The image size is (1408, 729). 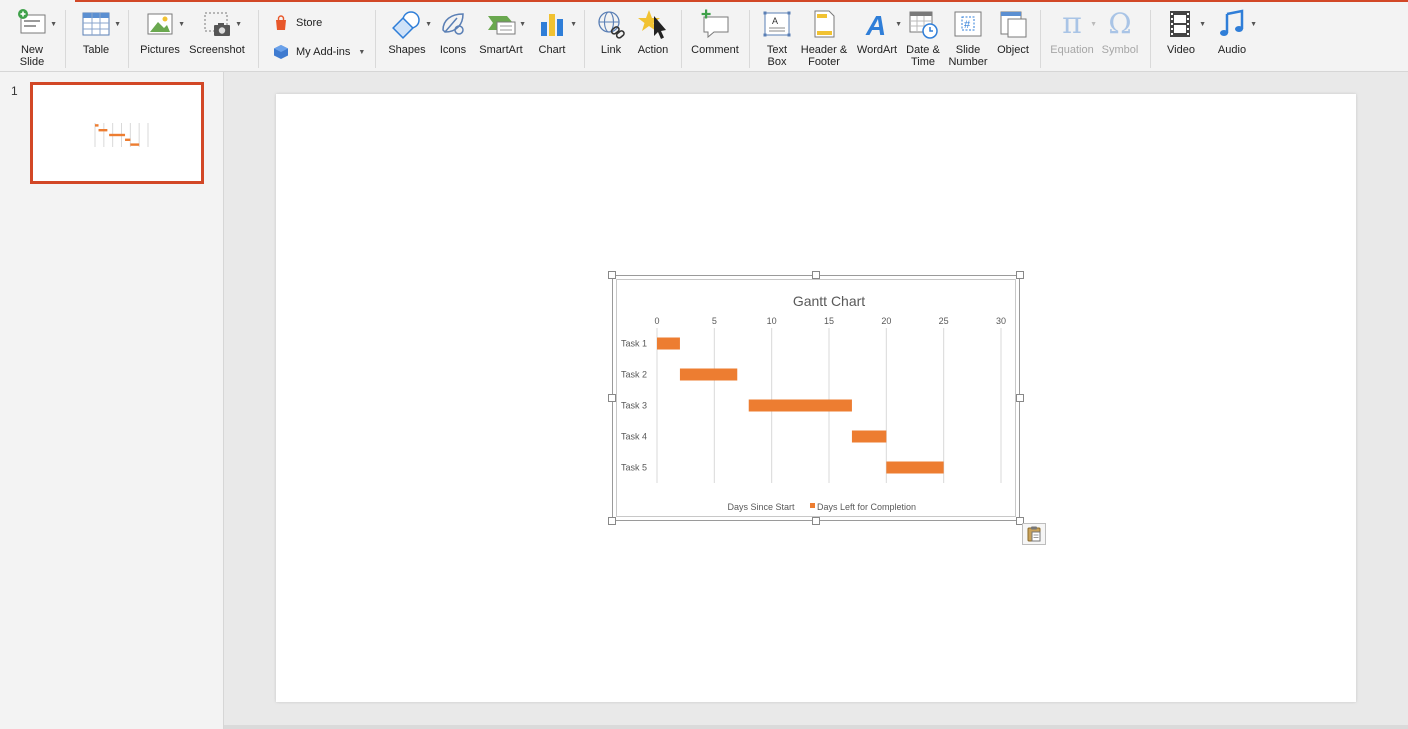 I want to click on object-button: Object, so click(x=1013, y=39).